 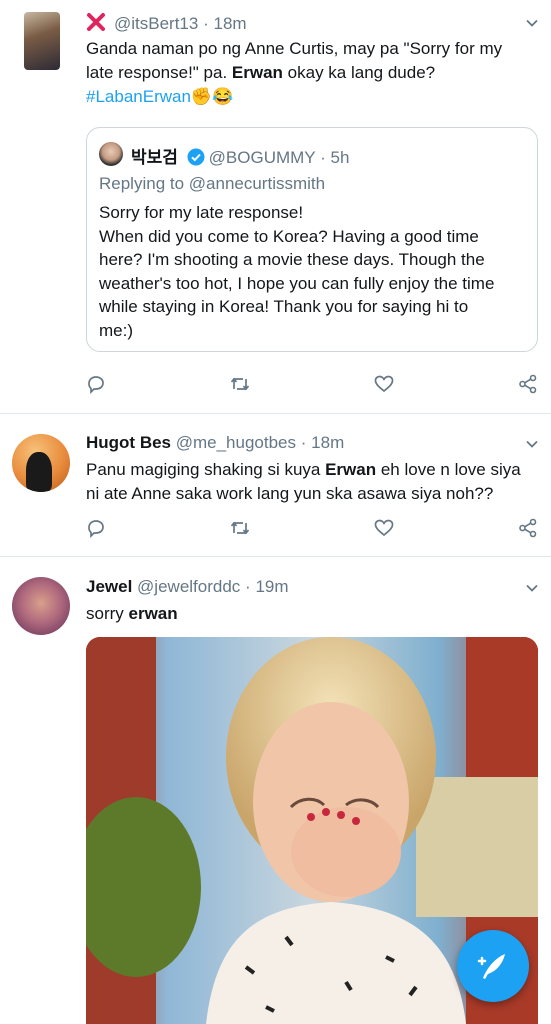 I want to click on user-name: Hugot Bes, so click(x=128, y=442).